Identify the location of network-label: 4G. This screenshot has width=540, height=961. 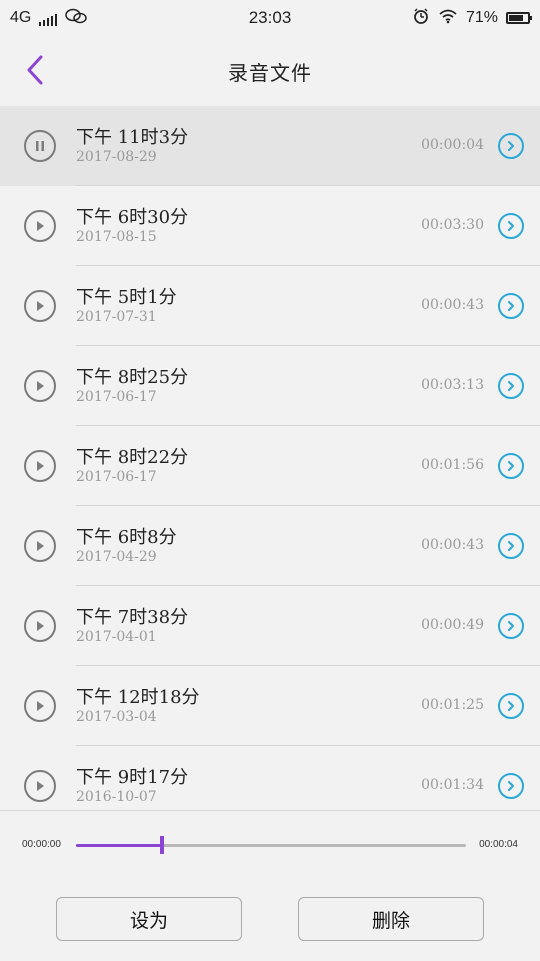
(21, 17).